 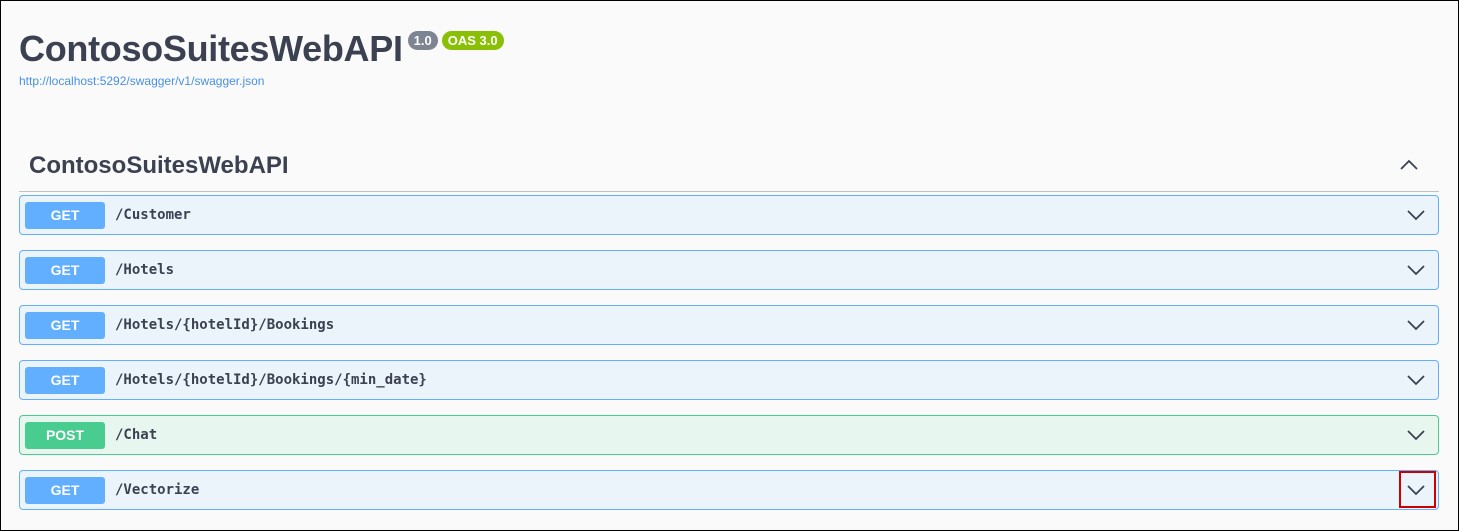 What do you see at coordinates (136, 435) in the screenshot?
I see `operation-path: /Chat` at bounding box center [136, 435].